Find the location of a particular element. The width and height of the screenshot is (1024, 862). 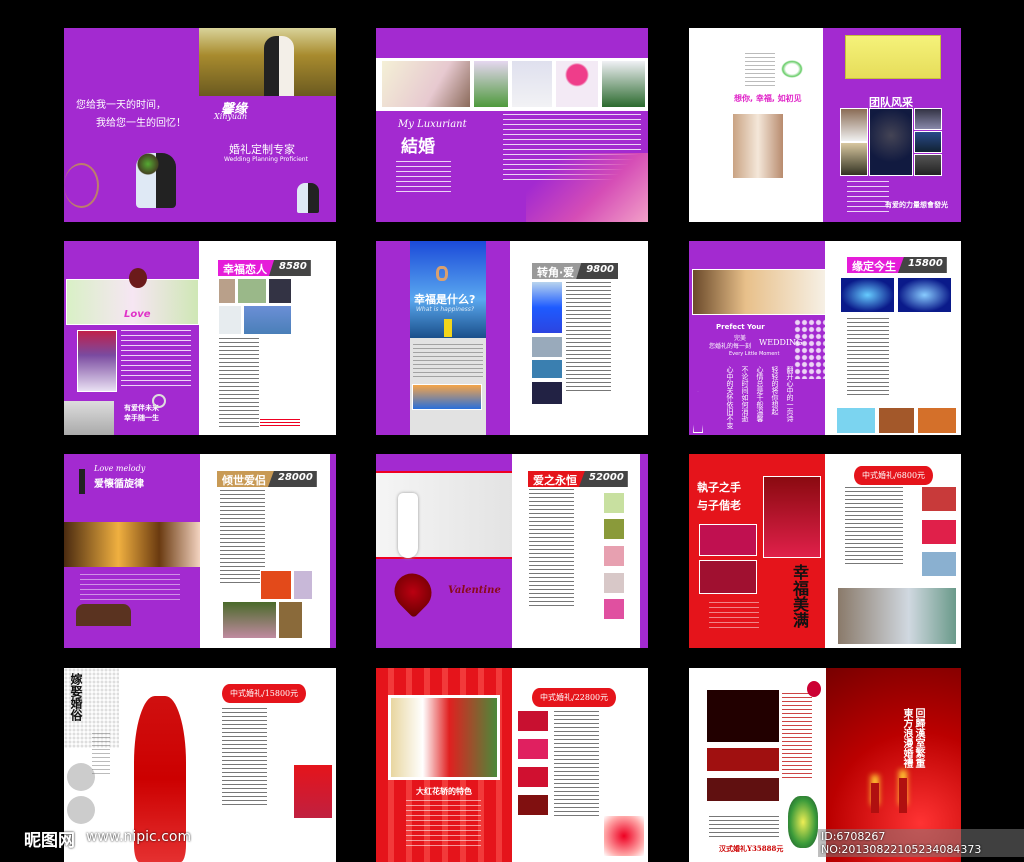

cafe-photo is located at coordinates (132, 544).